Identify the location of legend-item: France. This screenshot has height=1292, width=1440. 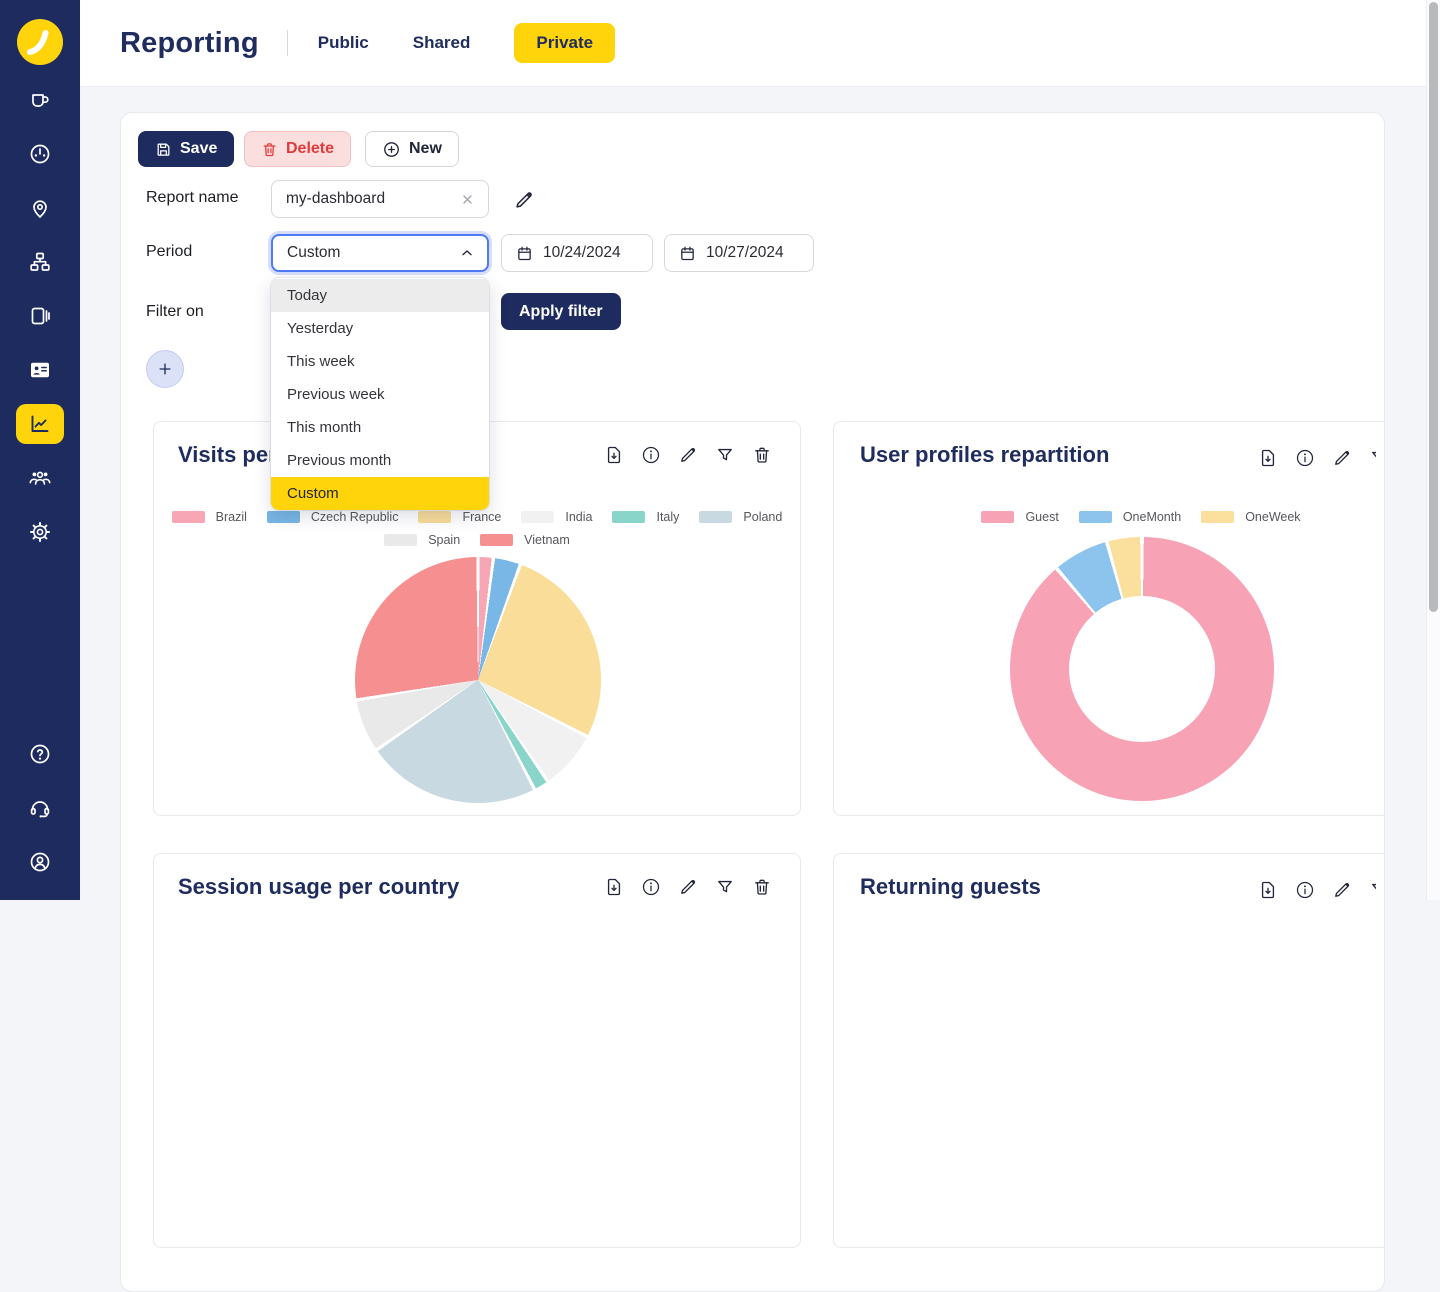
(459, 517).